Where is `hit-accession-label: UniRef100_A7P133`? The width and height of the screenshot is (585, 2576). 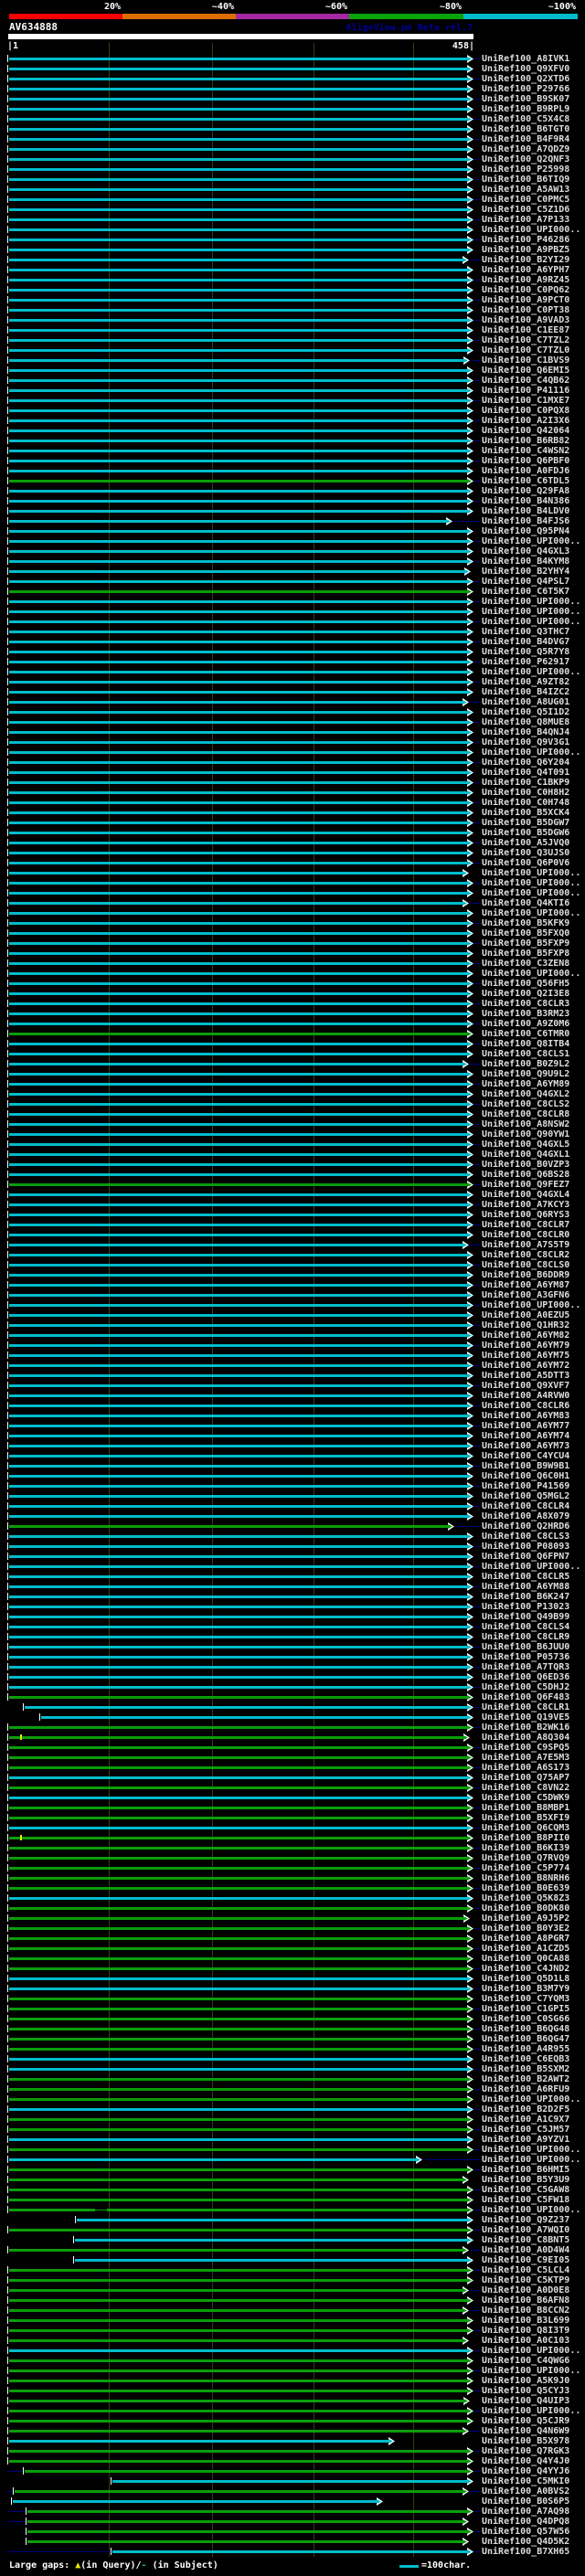
hit-accession-label: UniRef100_A7P133 is located at coordinates (525, 220).